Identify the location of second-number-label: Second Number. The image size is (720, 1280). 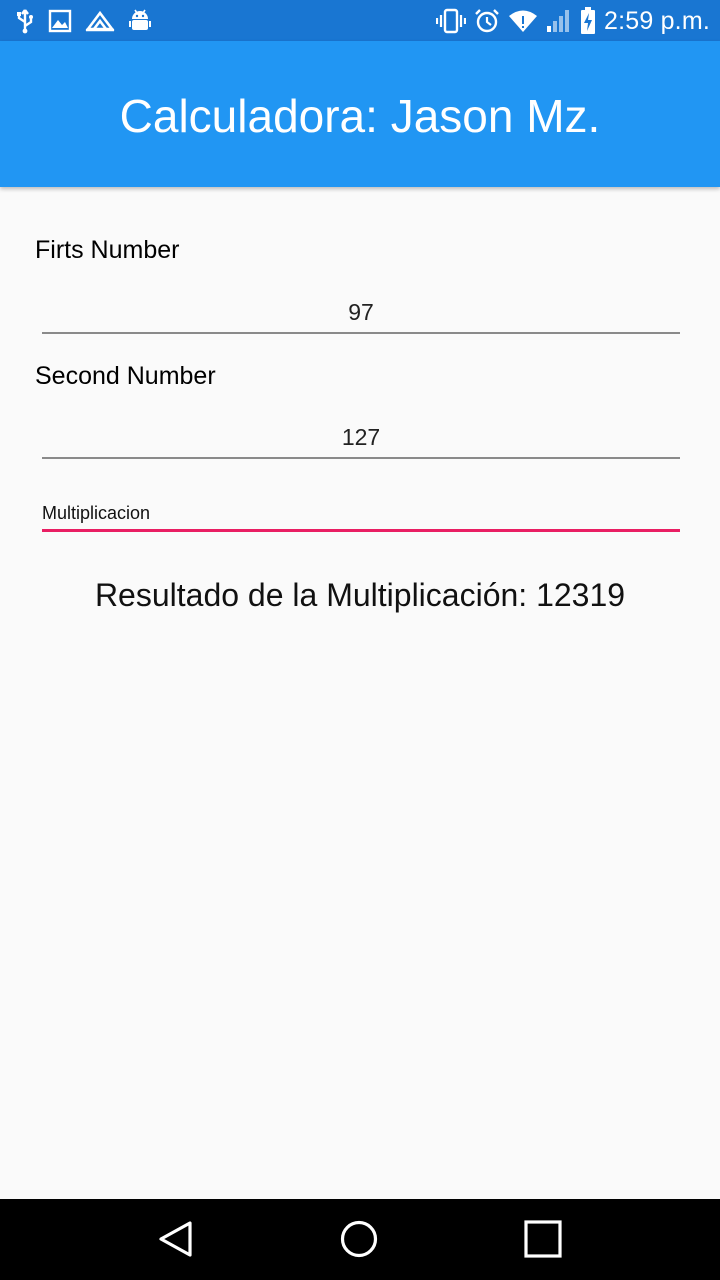
(125, 376).